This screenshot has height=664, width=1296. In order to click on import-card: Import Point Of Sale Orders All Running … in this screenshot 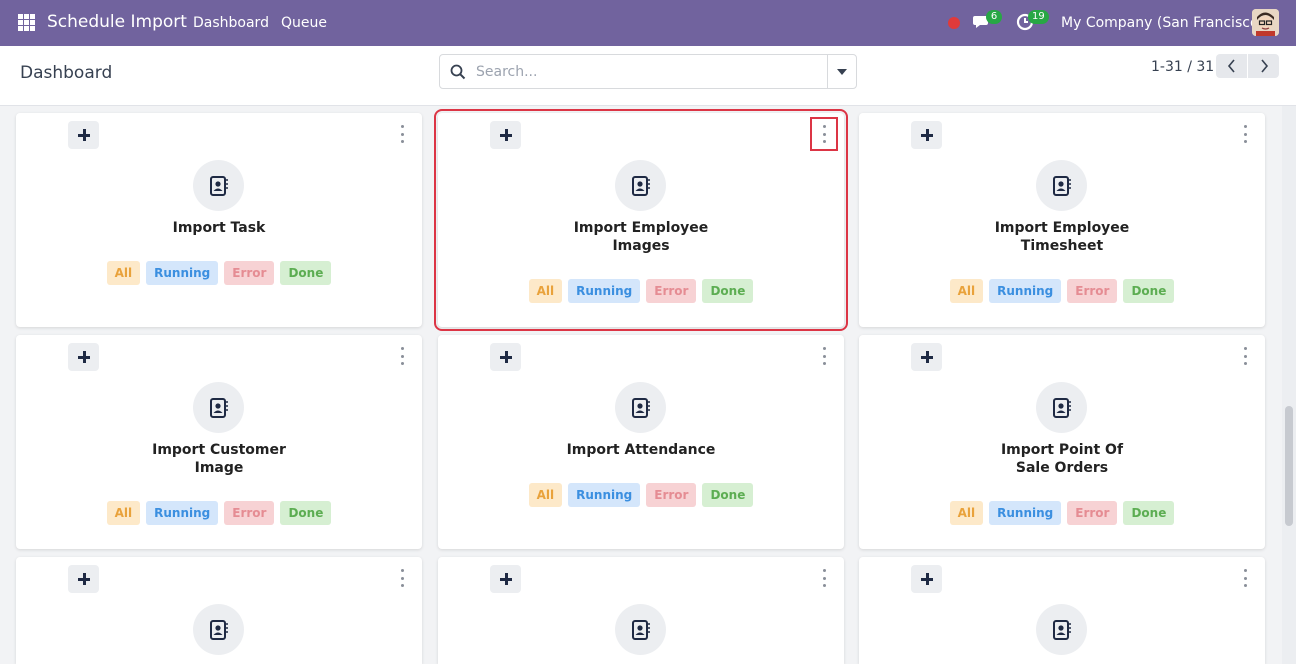, I will do `click(1062, 442)`.